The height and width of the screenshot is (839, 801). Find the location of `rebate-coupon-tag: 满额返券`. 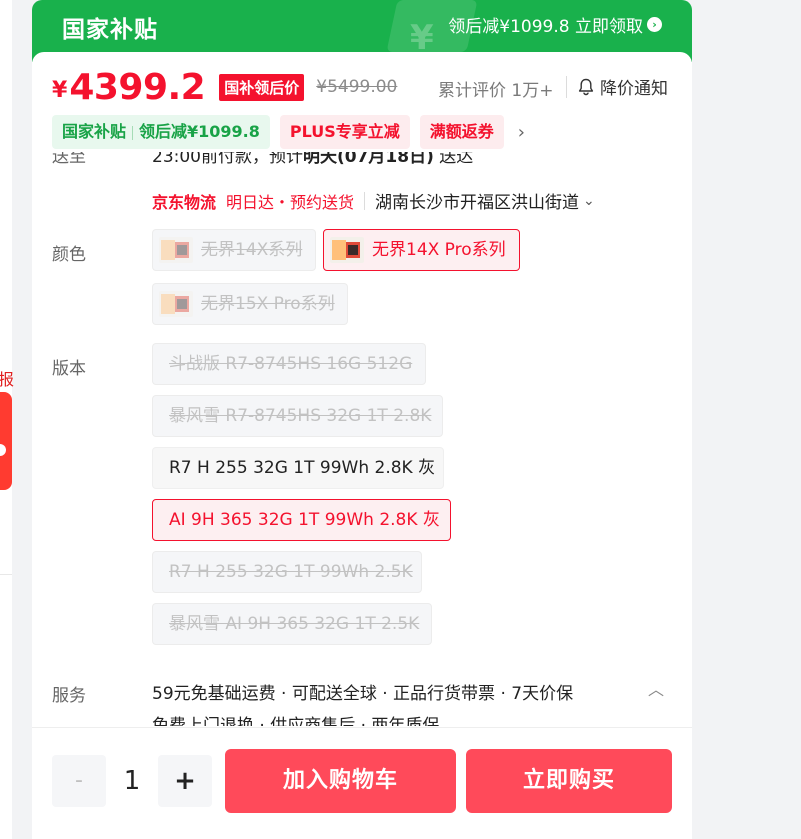

rebate-coupon-tag: 满额返券 is located at coordinates (461, 132).